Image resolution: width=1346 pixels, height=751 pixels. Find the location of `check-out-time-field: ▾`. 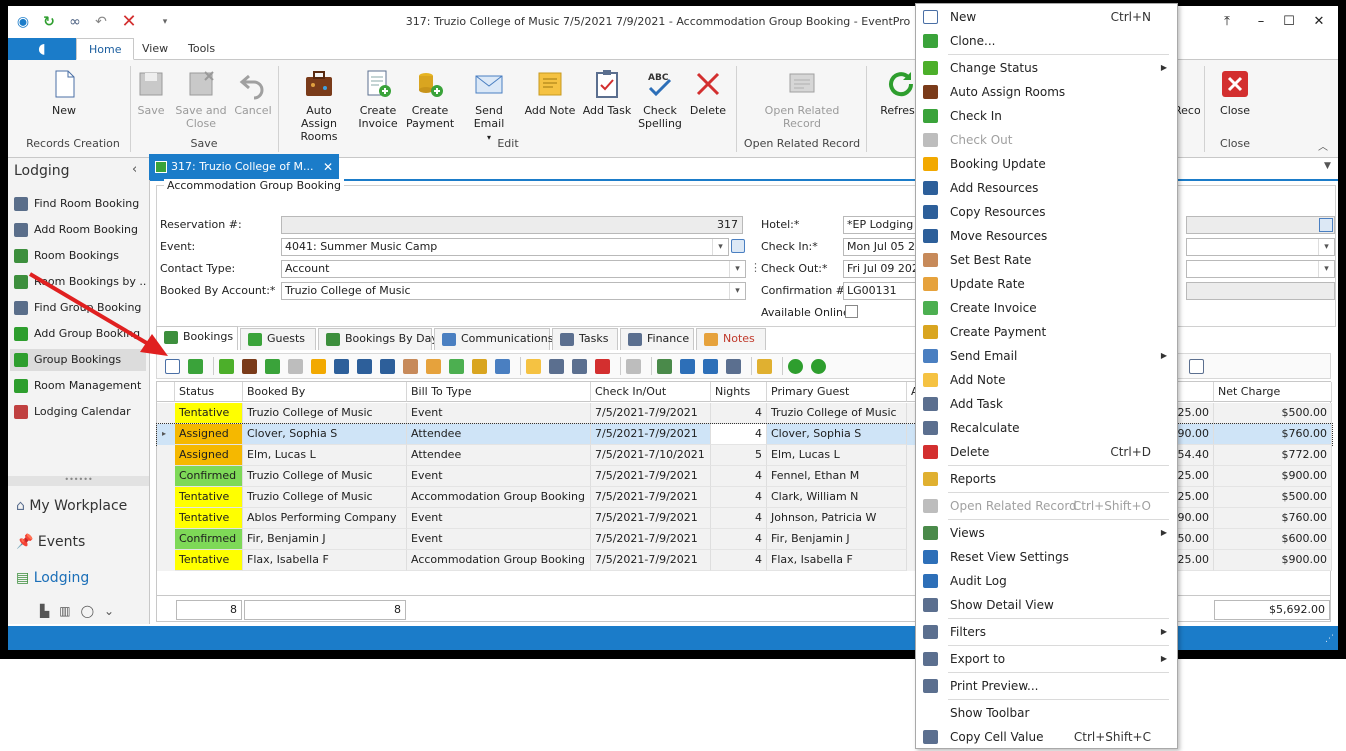

check-out-time-field: ▾ is located at coordinates (1260, 269).